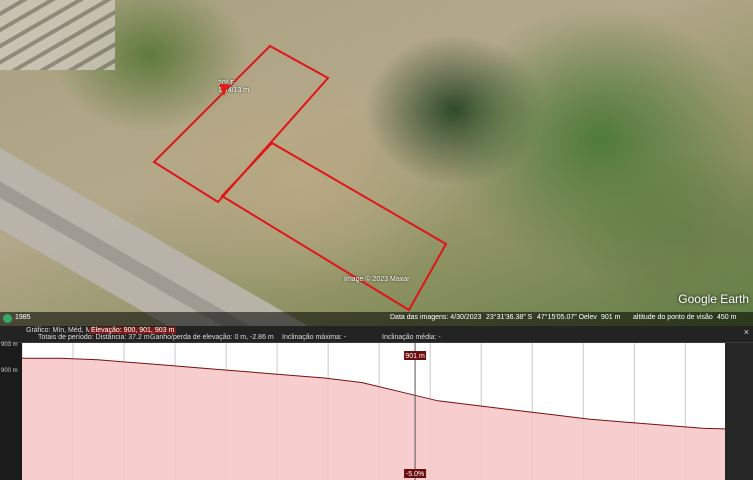 The image size is (753, 480). I want to click on close-icon: ×, so click(746, 332).